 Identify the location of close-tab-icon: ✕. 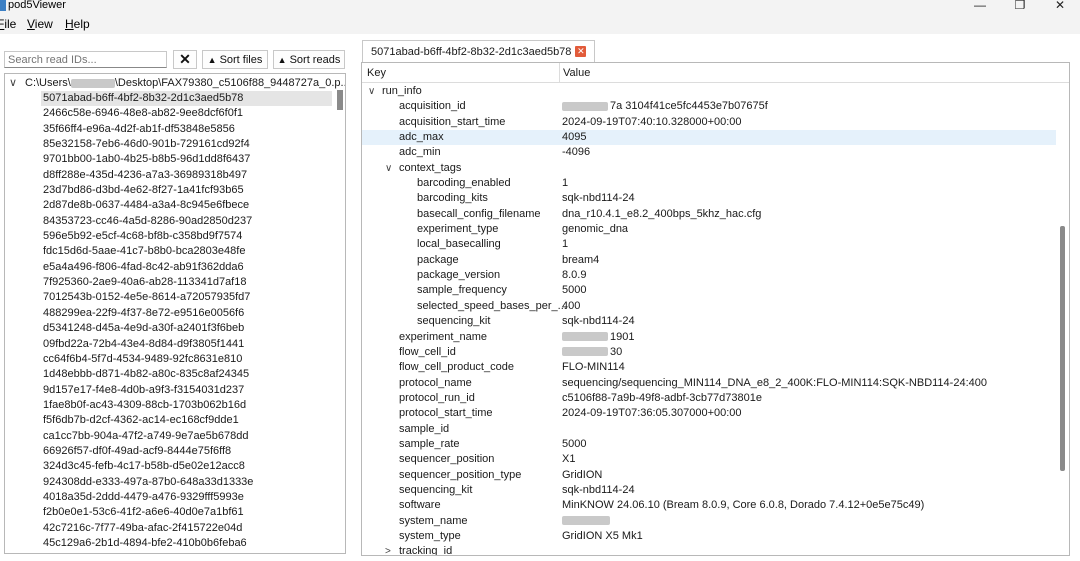
(581, 51).